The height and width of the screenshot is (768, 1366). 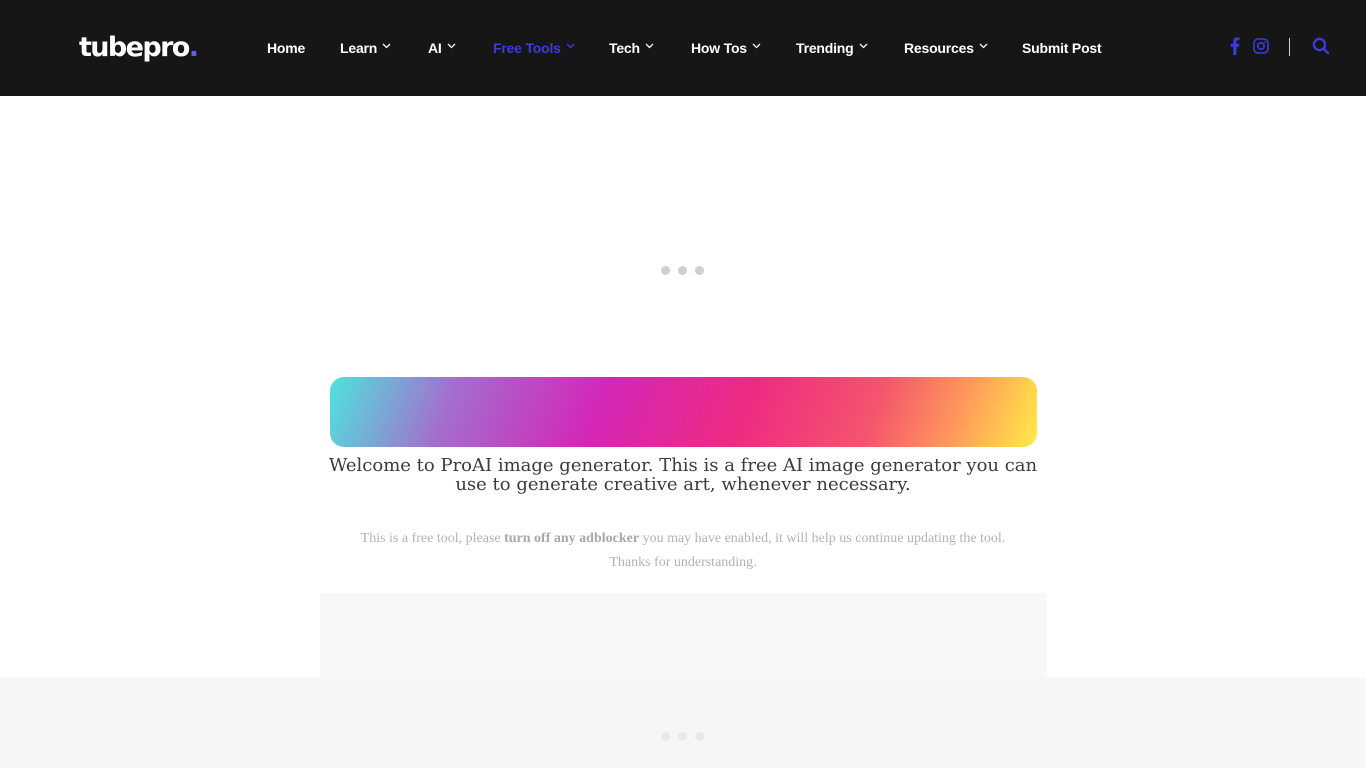 I want to click on nav-item-resources: Resources, so click(x=946, y=48).